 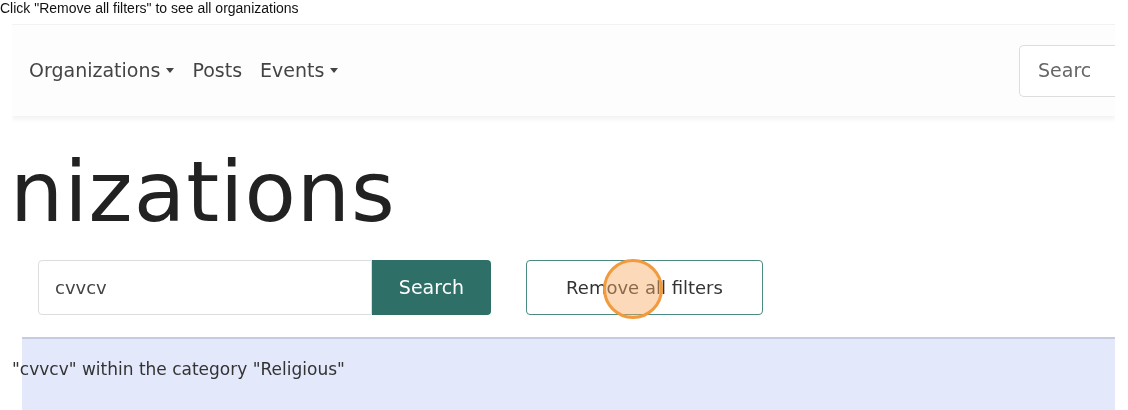 What do you see at coordinates (205, 287) in the screenshot?
I see `search-input: cvvcv` at bounding box center [205, 287].